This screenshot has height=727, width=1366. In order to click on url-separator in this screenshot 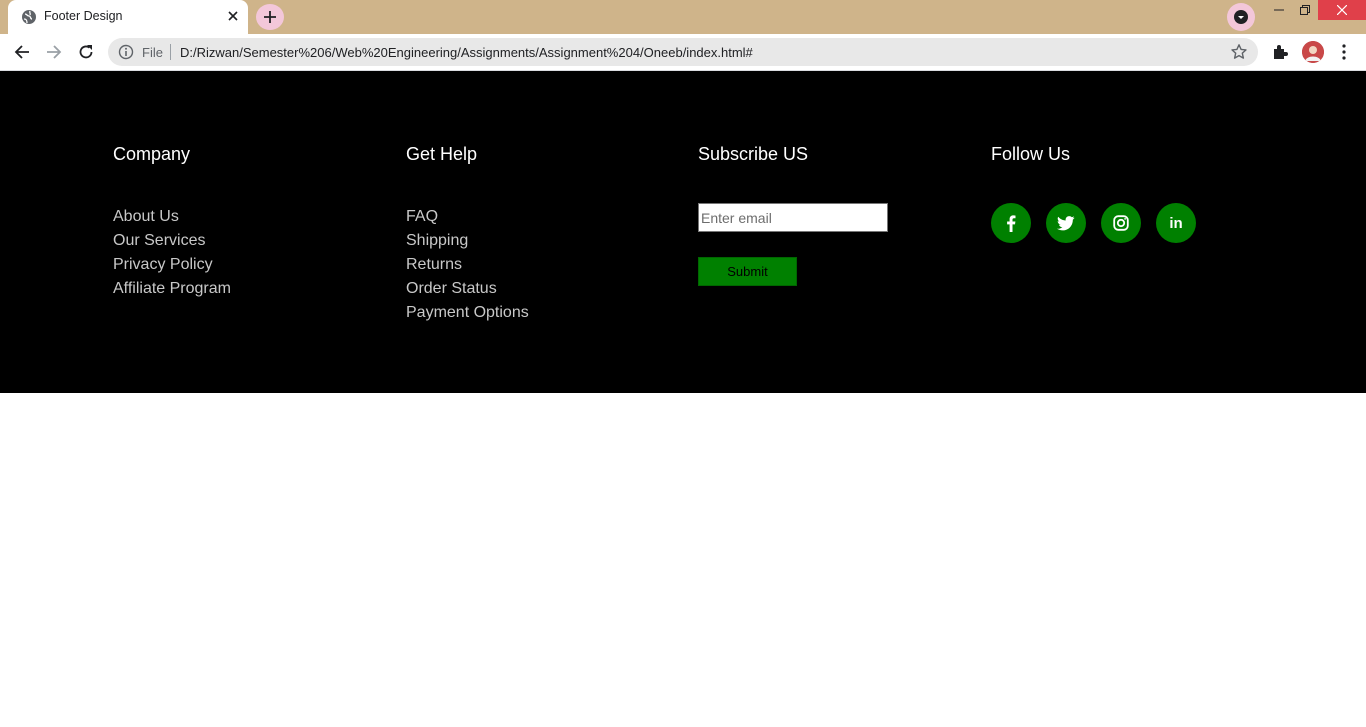, I will do `click(170, 52)`.